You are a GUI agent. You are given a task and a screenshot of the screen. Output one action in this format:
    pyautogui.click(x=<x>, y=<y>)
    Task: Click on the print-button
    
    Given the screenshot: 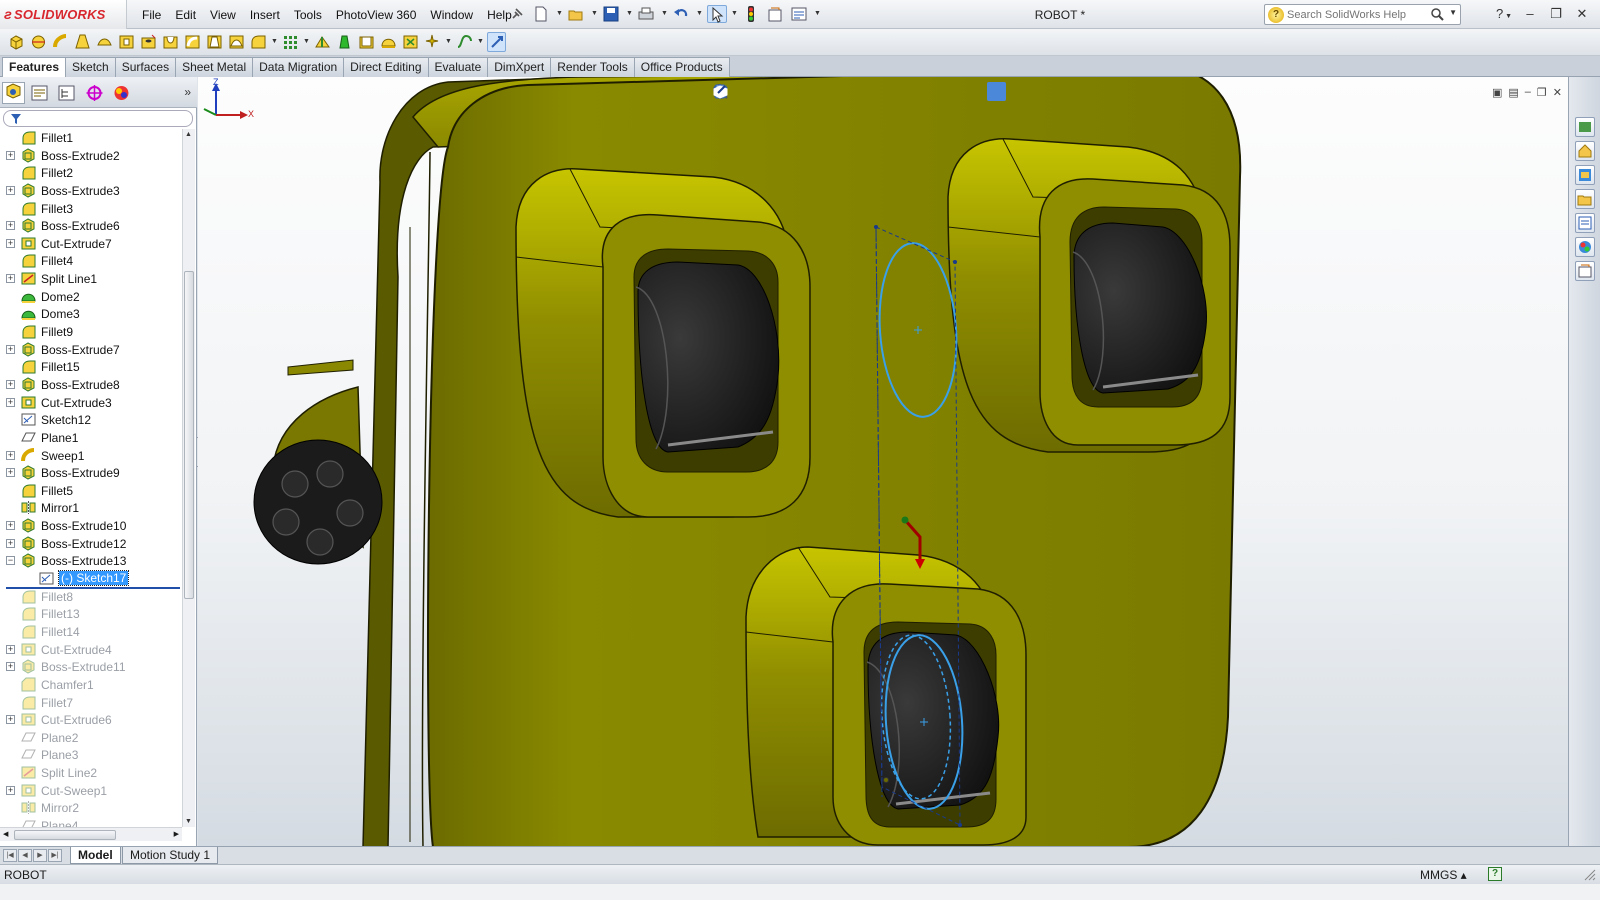 What is the action you would take?
    pyautogui.click(x=647, y=14)
    